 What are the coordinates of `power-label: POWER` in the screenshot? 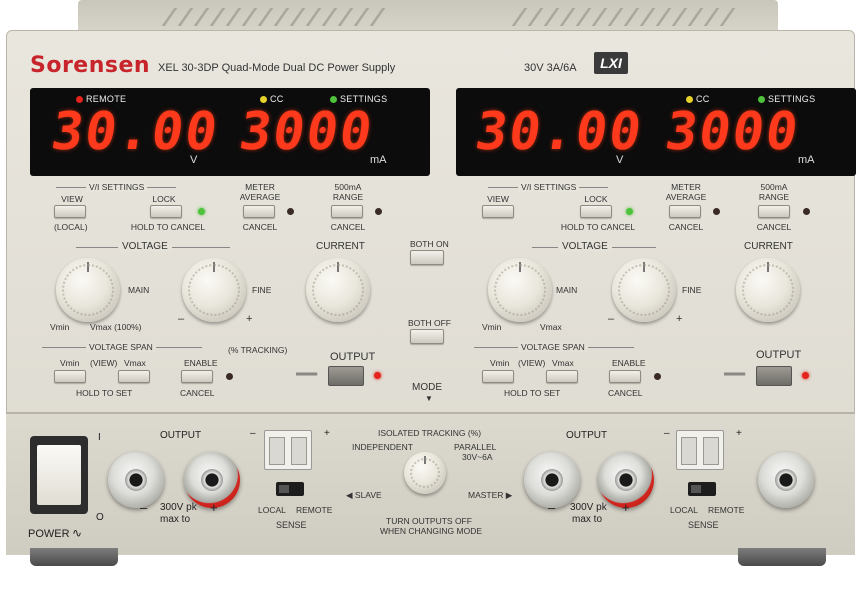 It's located at (49, 534).